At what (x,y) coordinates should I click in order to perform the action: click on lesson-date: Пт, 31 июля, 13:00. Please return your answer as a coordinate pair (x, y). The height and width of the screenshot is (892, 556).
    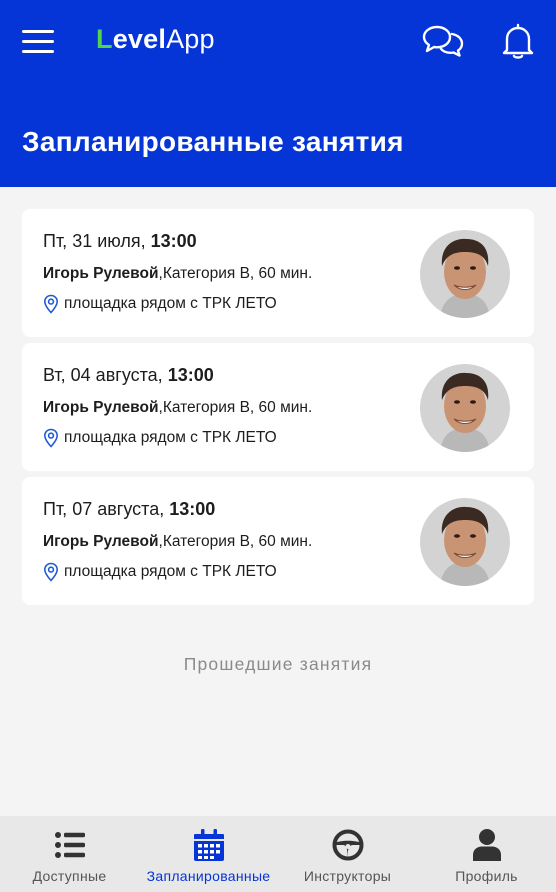
    Looking at the image, I should click on (120, 241).